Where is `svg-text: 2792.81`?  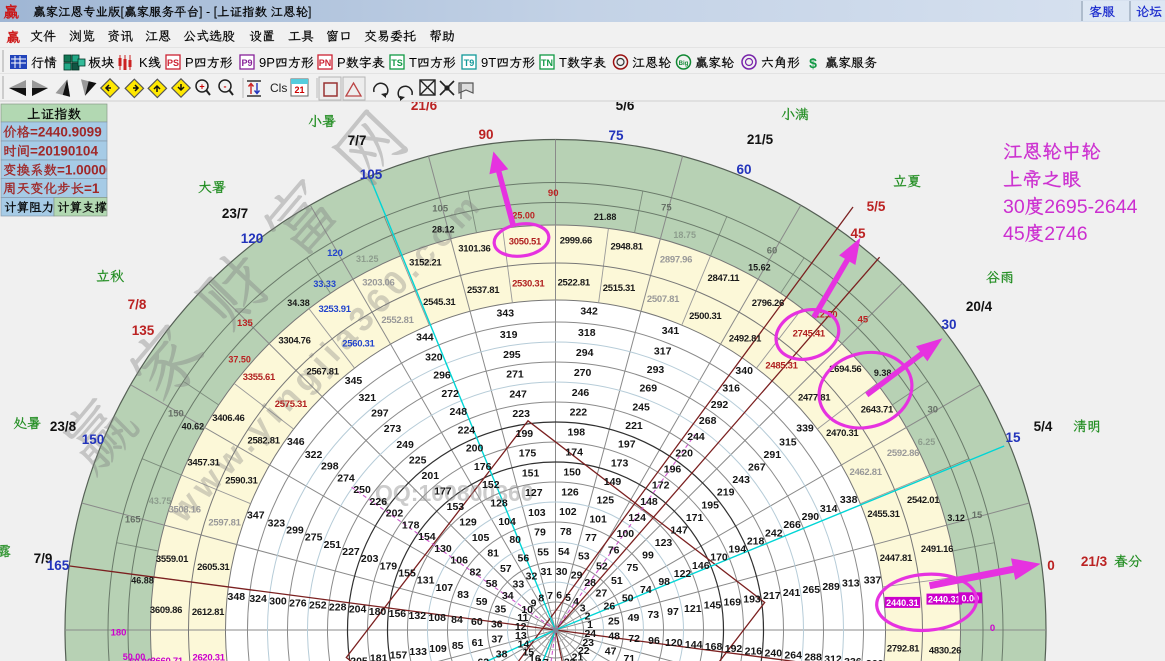
svg-text: 2792.81 is located at coordinates (903, 648).